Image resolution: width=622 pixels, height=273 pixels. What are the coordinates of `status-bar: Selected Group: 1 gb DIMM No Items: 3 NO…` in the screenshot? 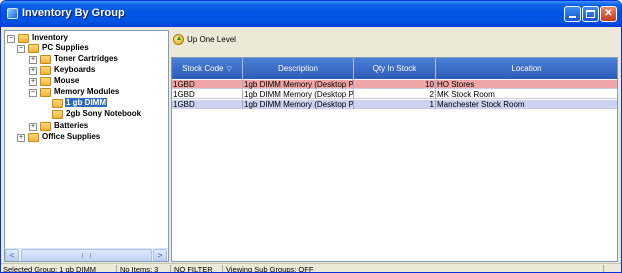 It's located at (311, 267).